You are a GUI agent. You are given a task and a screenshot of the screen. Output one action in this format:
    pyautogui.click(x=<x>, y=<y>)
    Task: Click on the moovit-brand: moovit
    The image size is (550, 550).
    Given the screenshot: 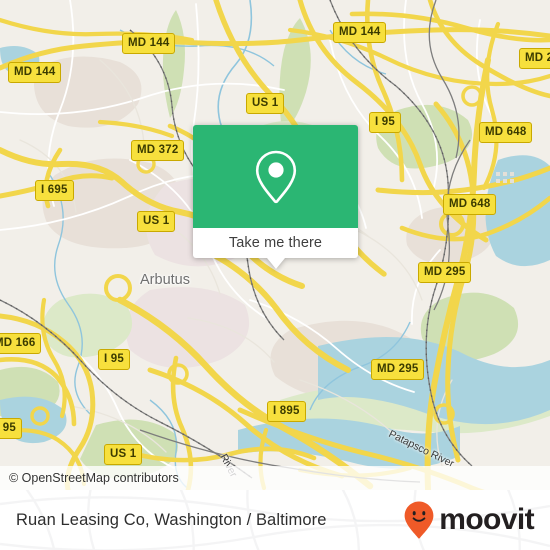 What is the action you would take?
    pyautogui.click(x=469, y=520)
    